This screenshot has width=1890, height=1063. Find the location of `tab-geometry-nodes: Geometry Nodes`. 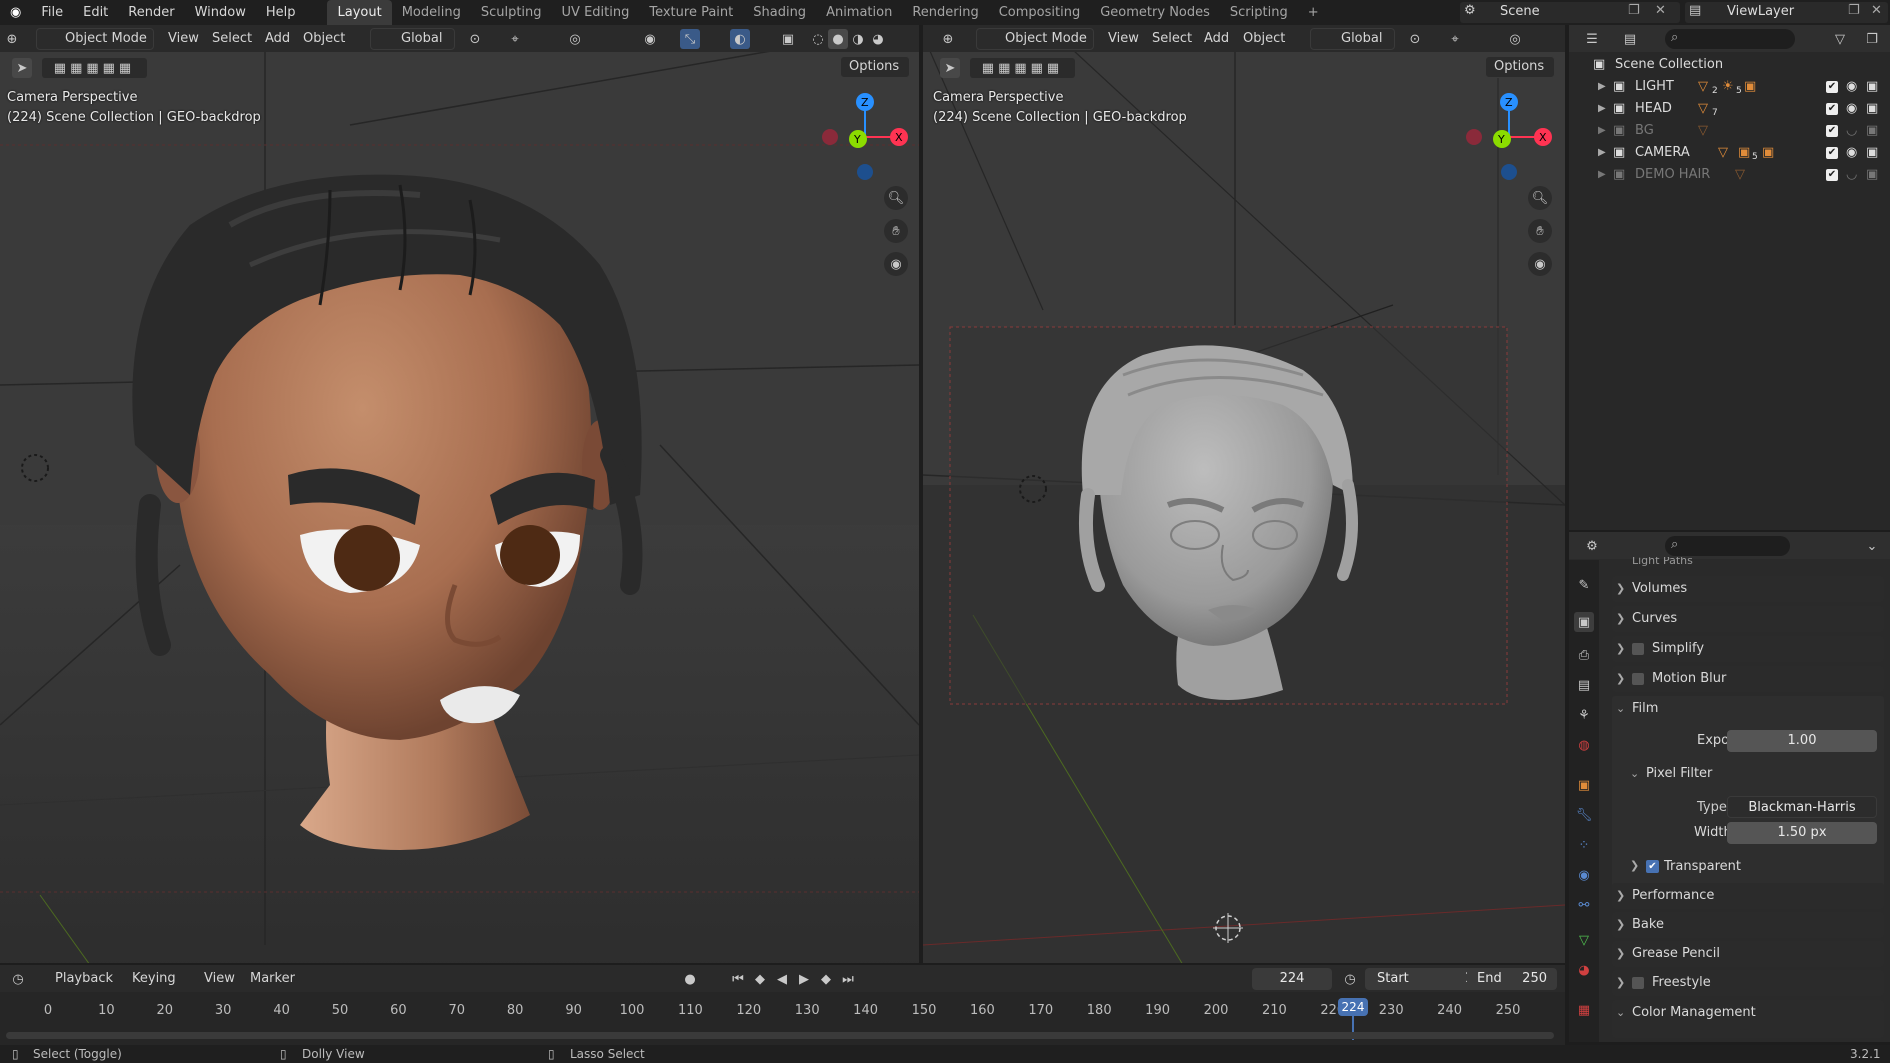

tab-geometry-nodes: Geometry Nodes is located at coordinates (1155, 12).